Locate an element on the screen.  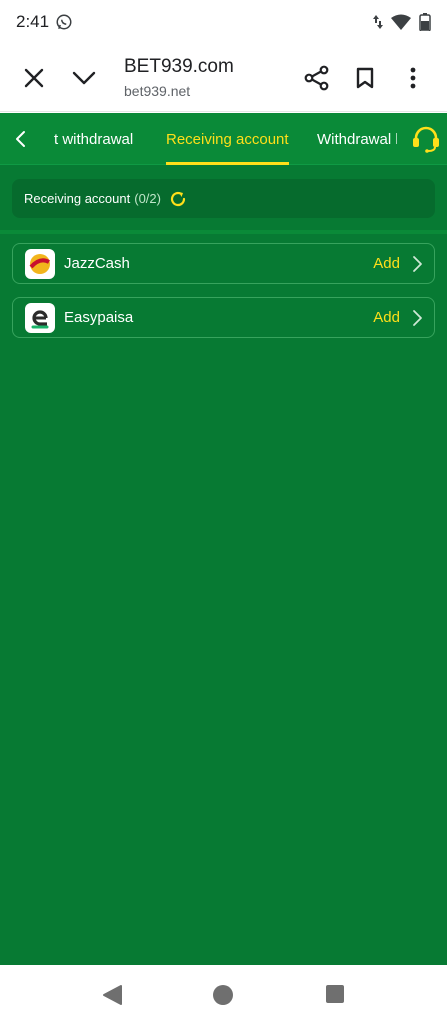
close-icon is located at coordinates (34, 77).